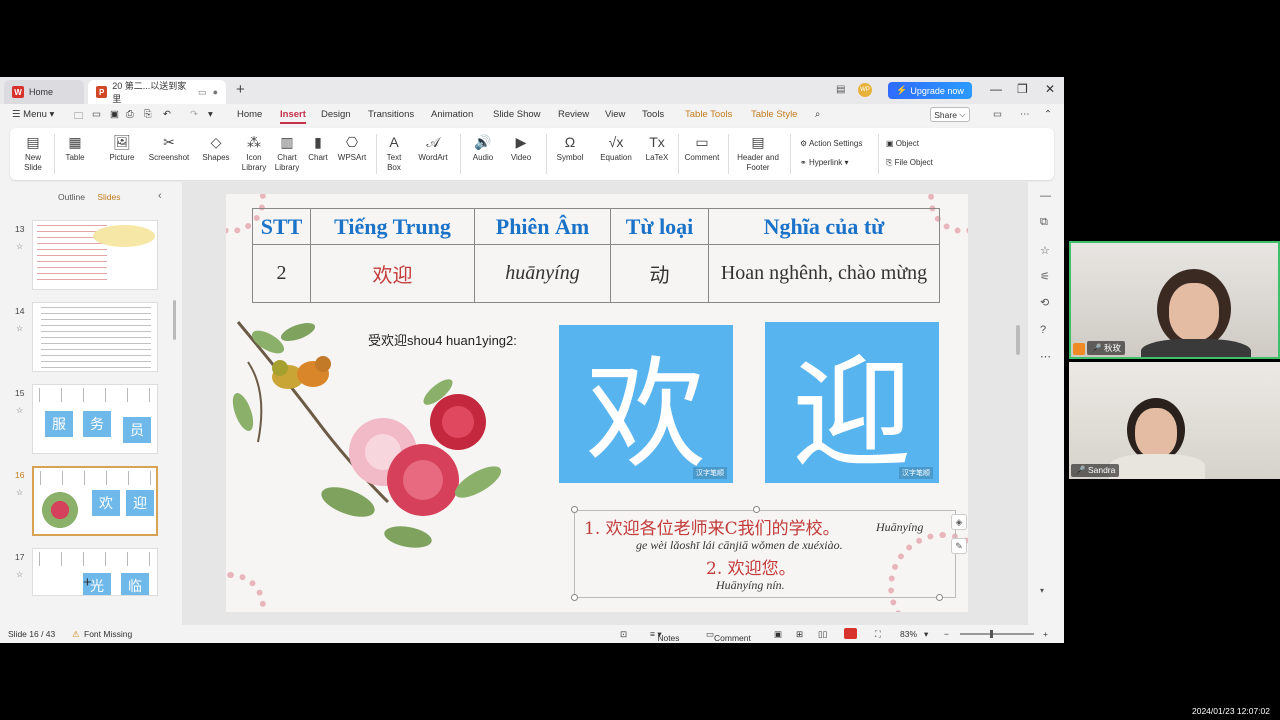 Image resolution: width=1280 pixels, height=720 pixels. I want to click on tab-outline: Outline, so click(71, 197).